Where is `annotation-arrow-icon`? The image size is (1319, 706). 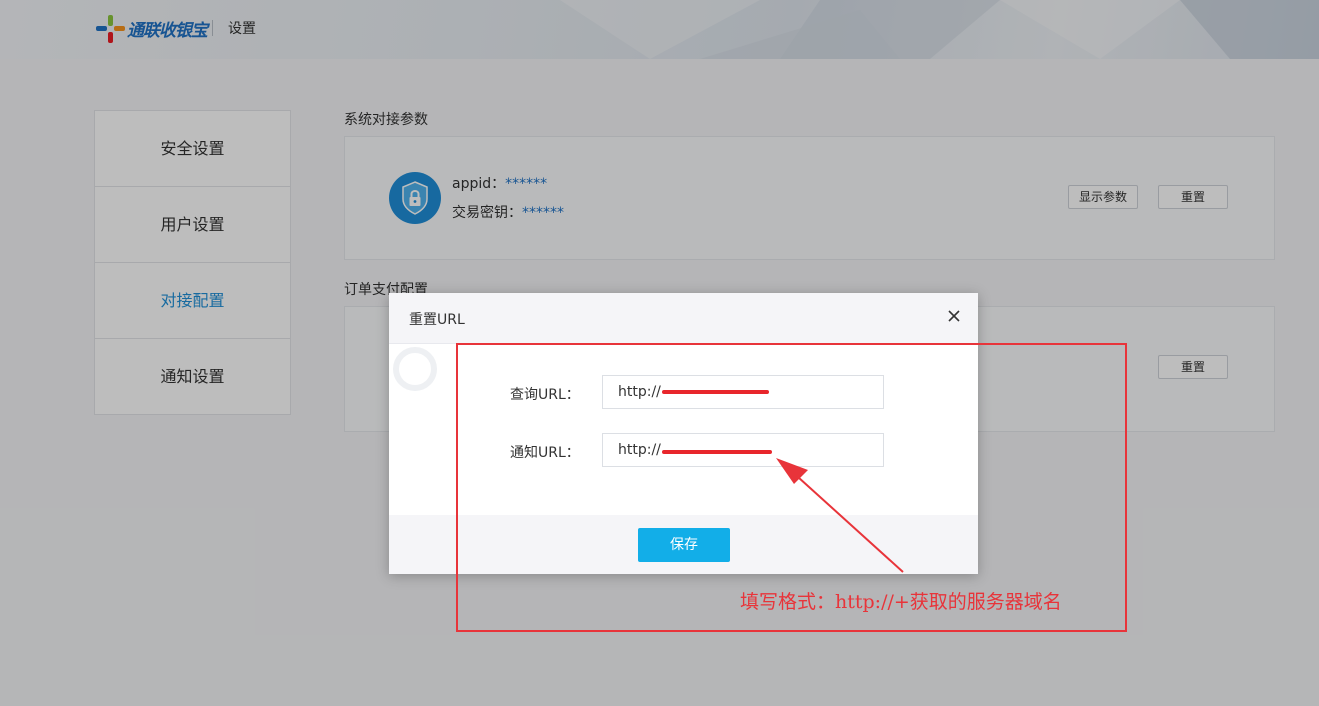 annotation-arrow-icon is located at coordinates (840, 515).